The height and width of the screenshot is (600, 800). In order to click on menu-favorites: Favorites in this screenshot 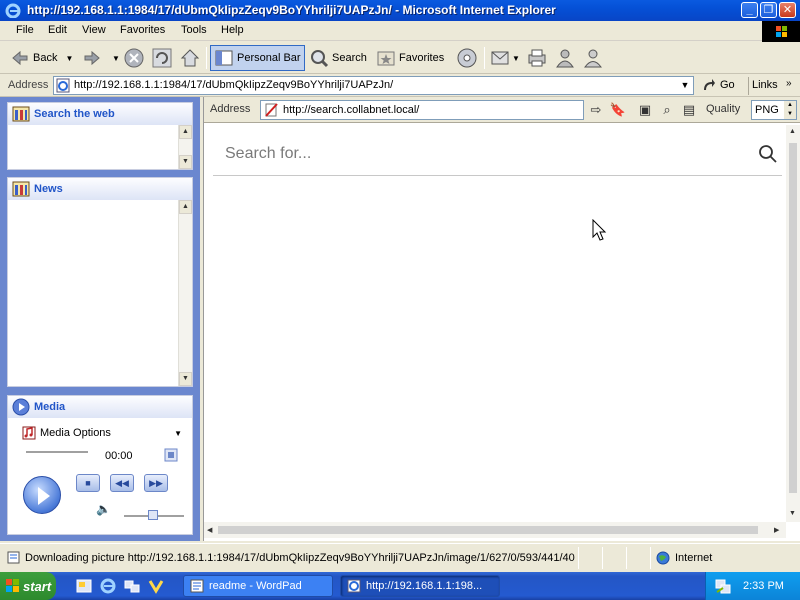, I will do `click(142, 30)`.